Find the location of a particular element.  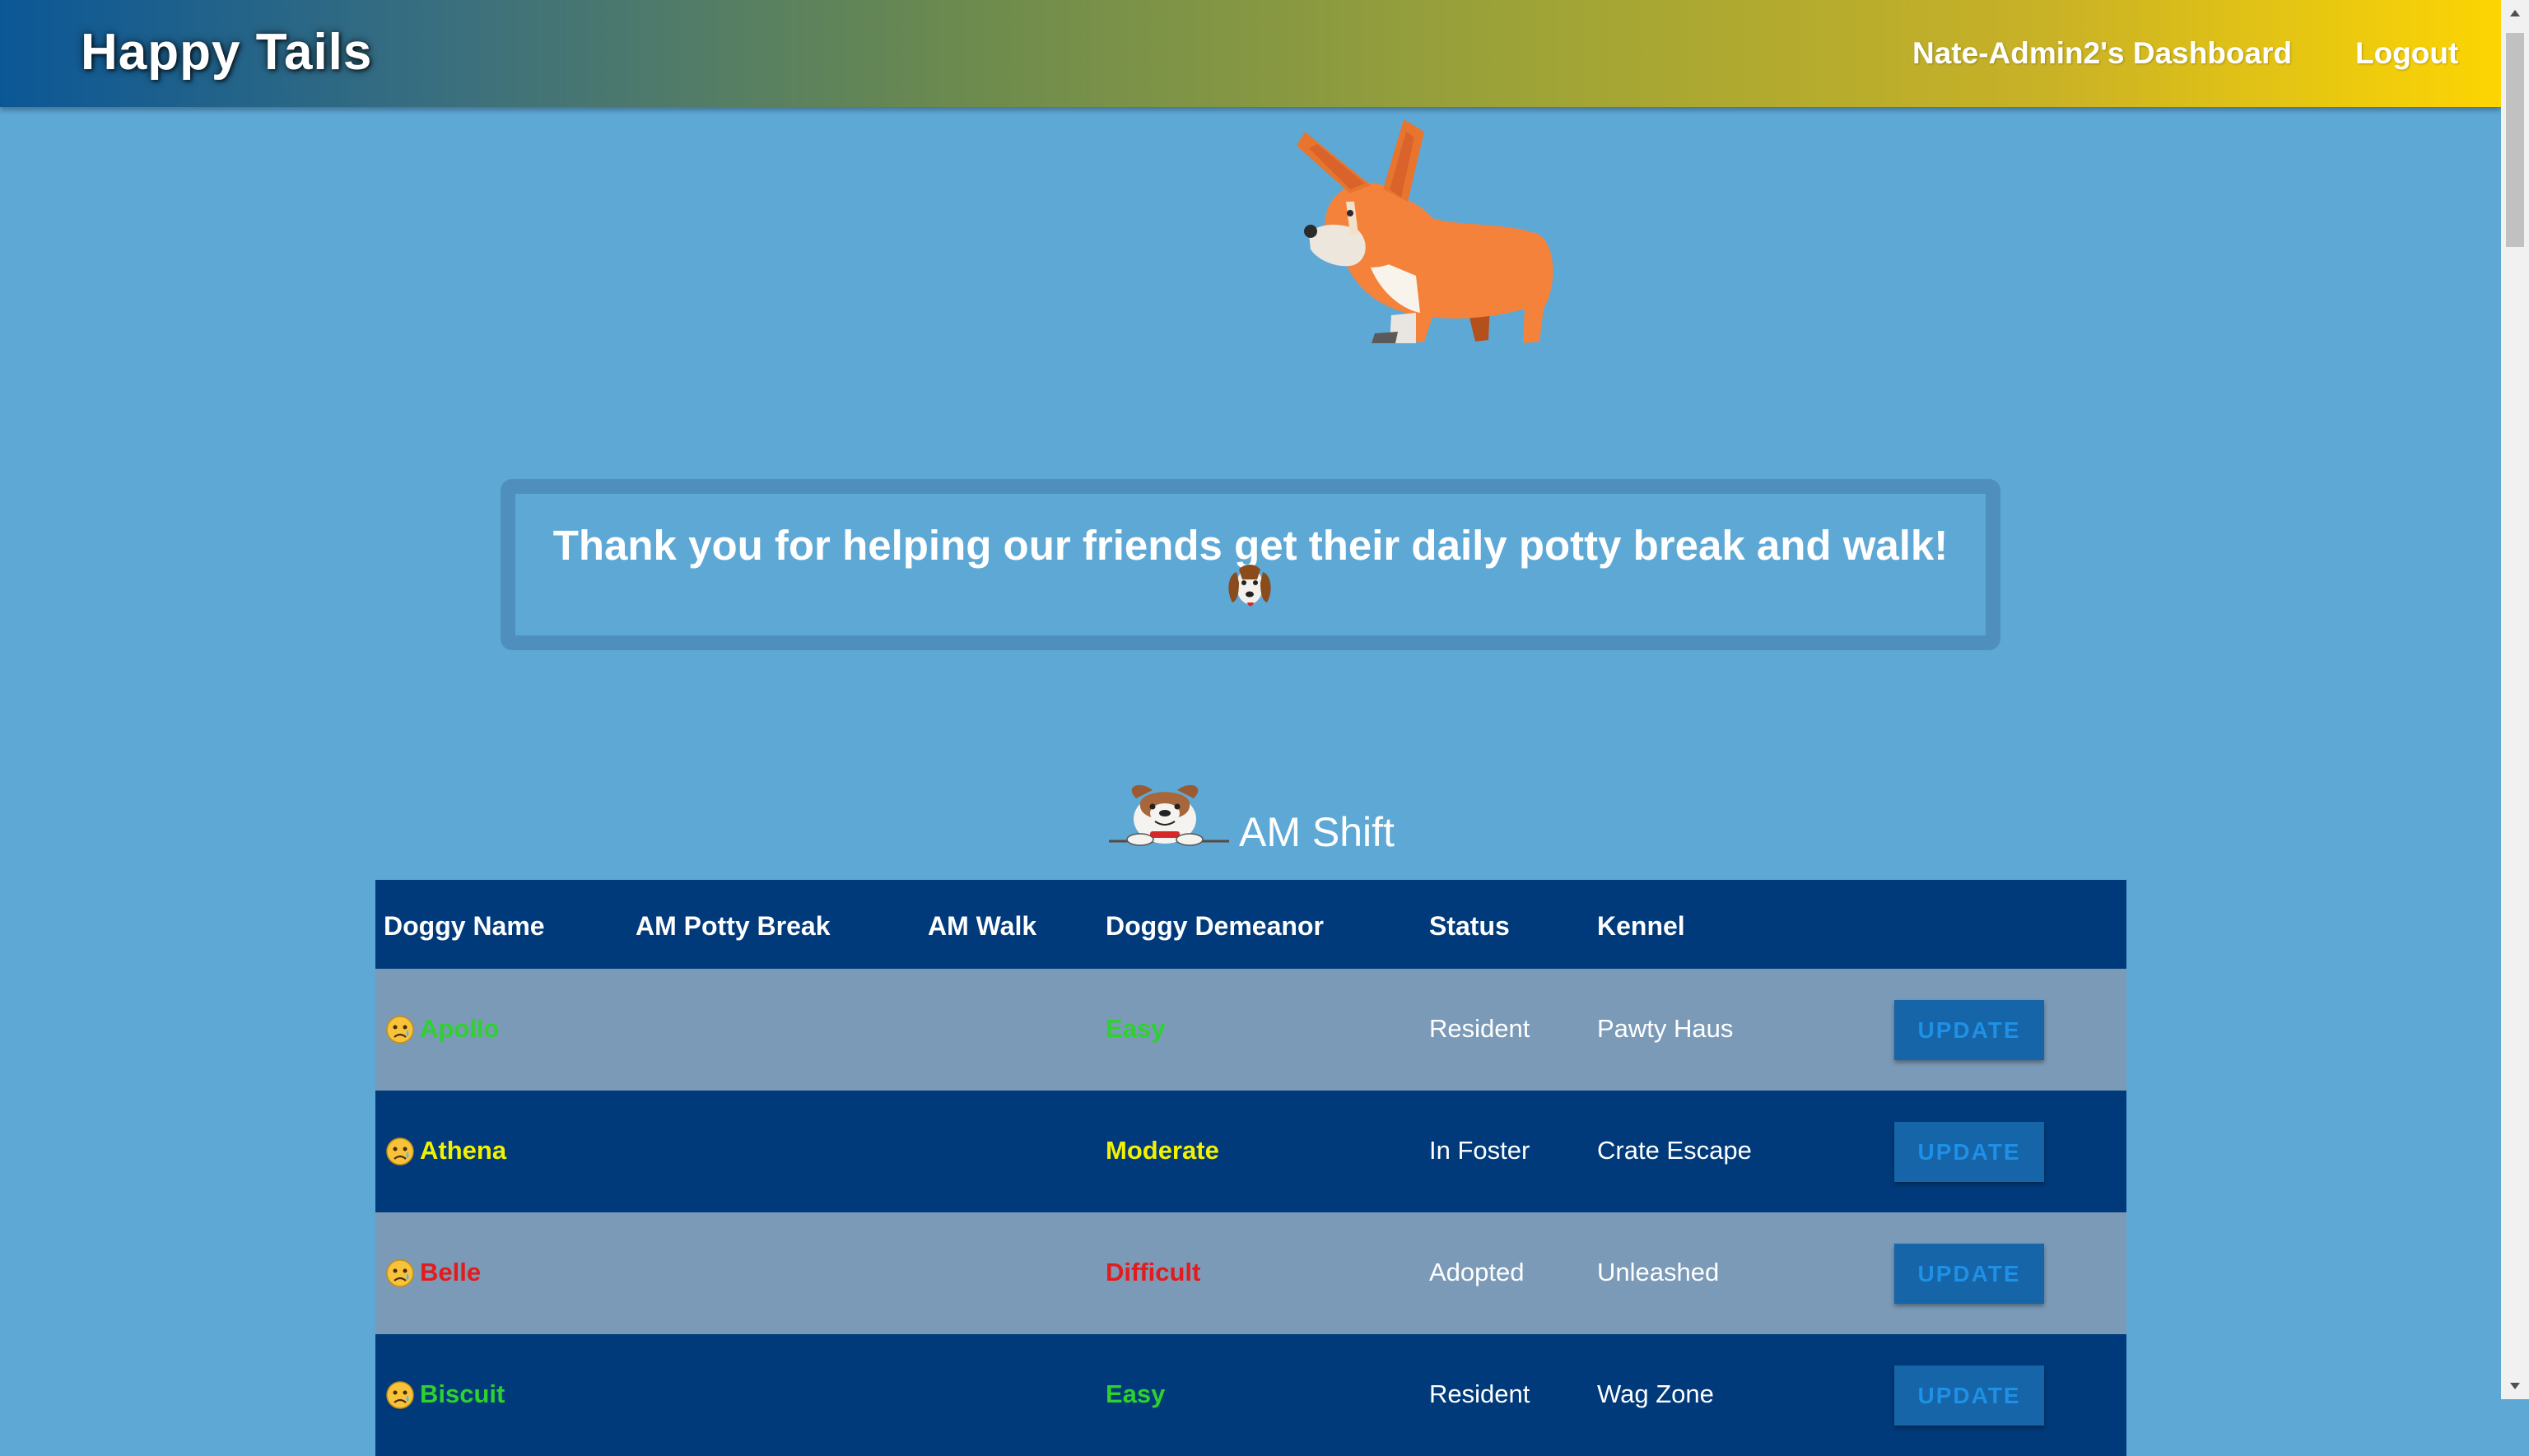

dog-kennel: Pawty Haus is located at coordinates (1665, 1028).